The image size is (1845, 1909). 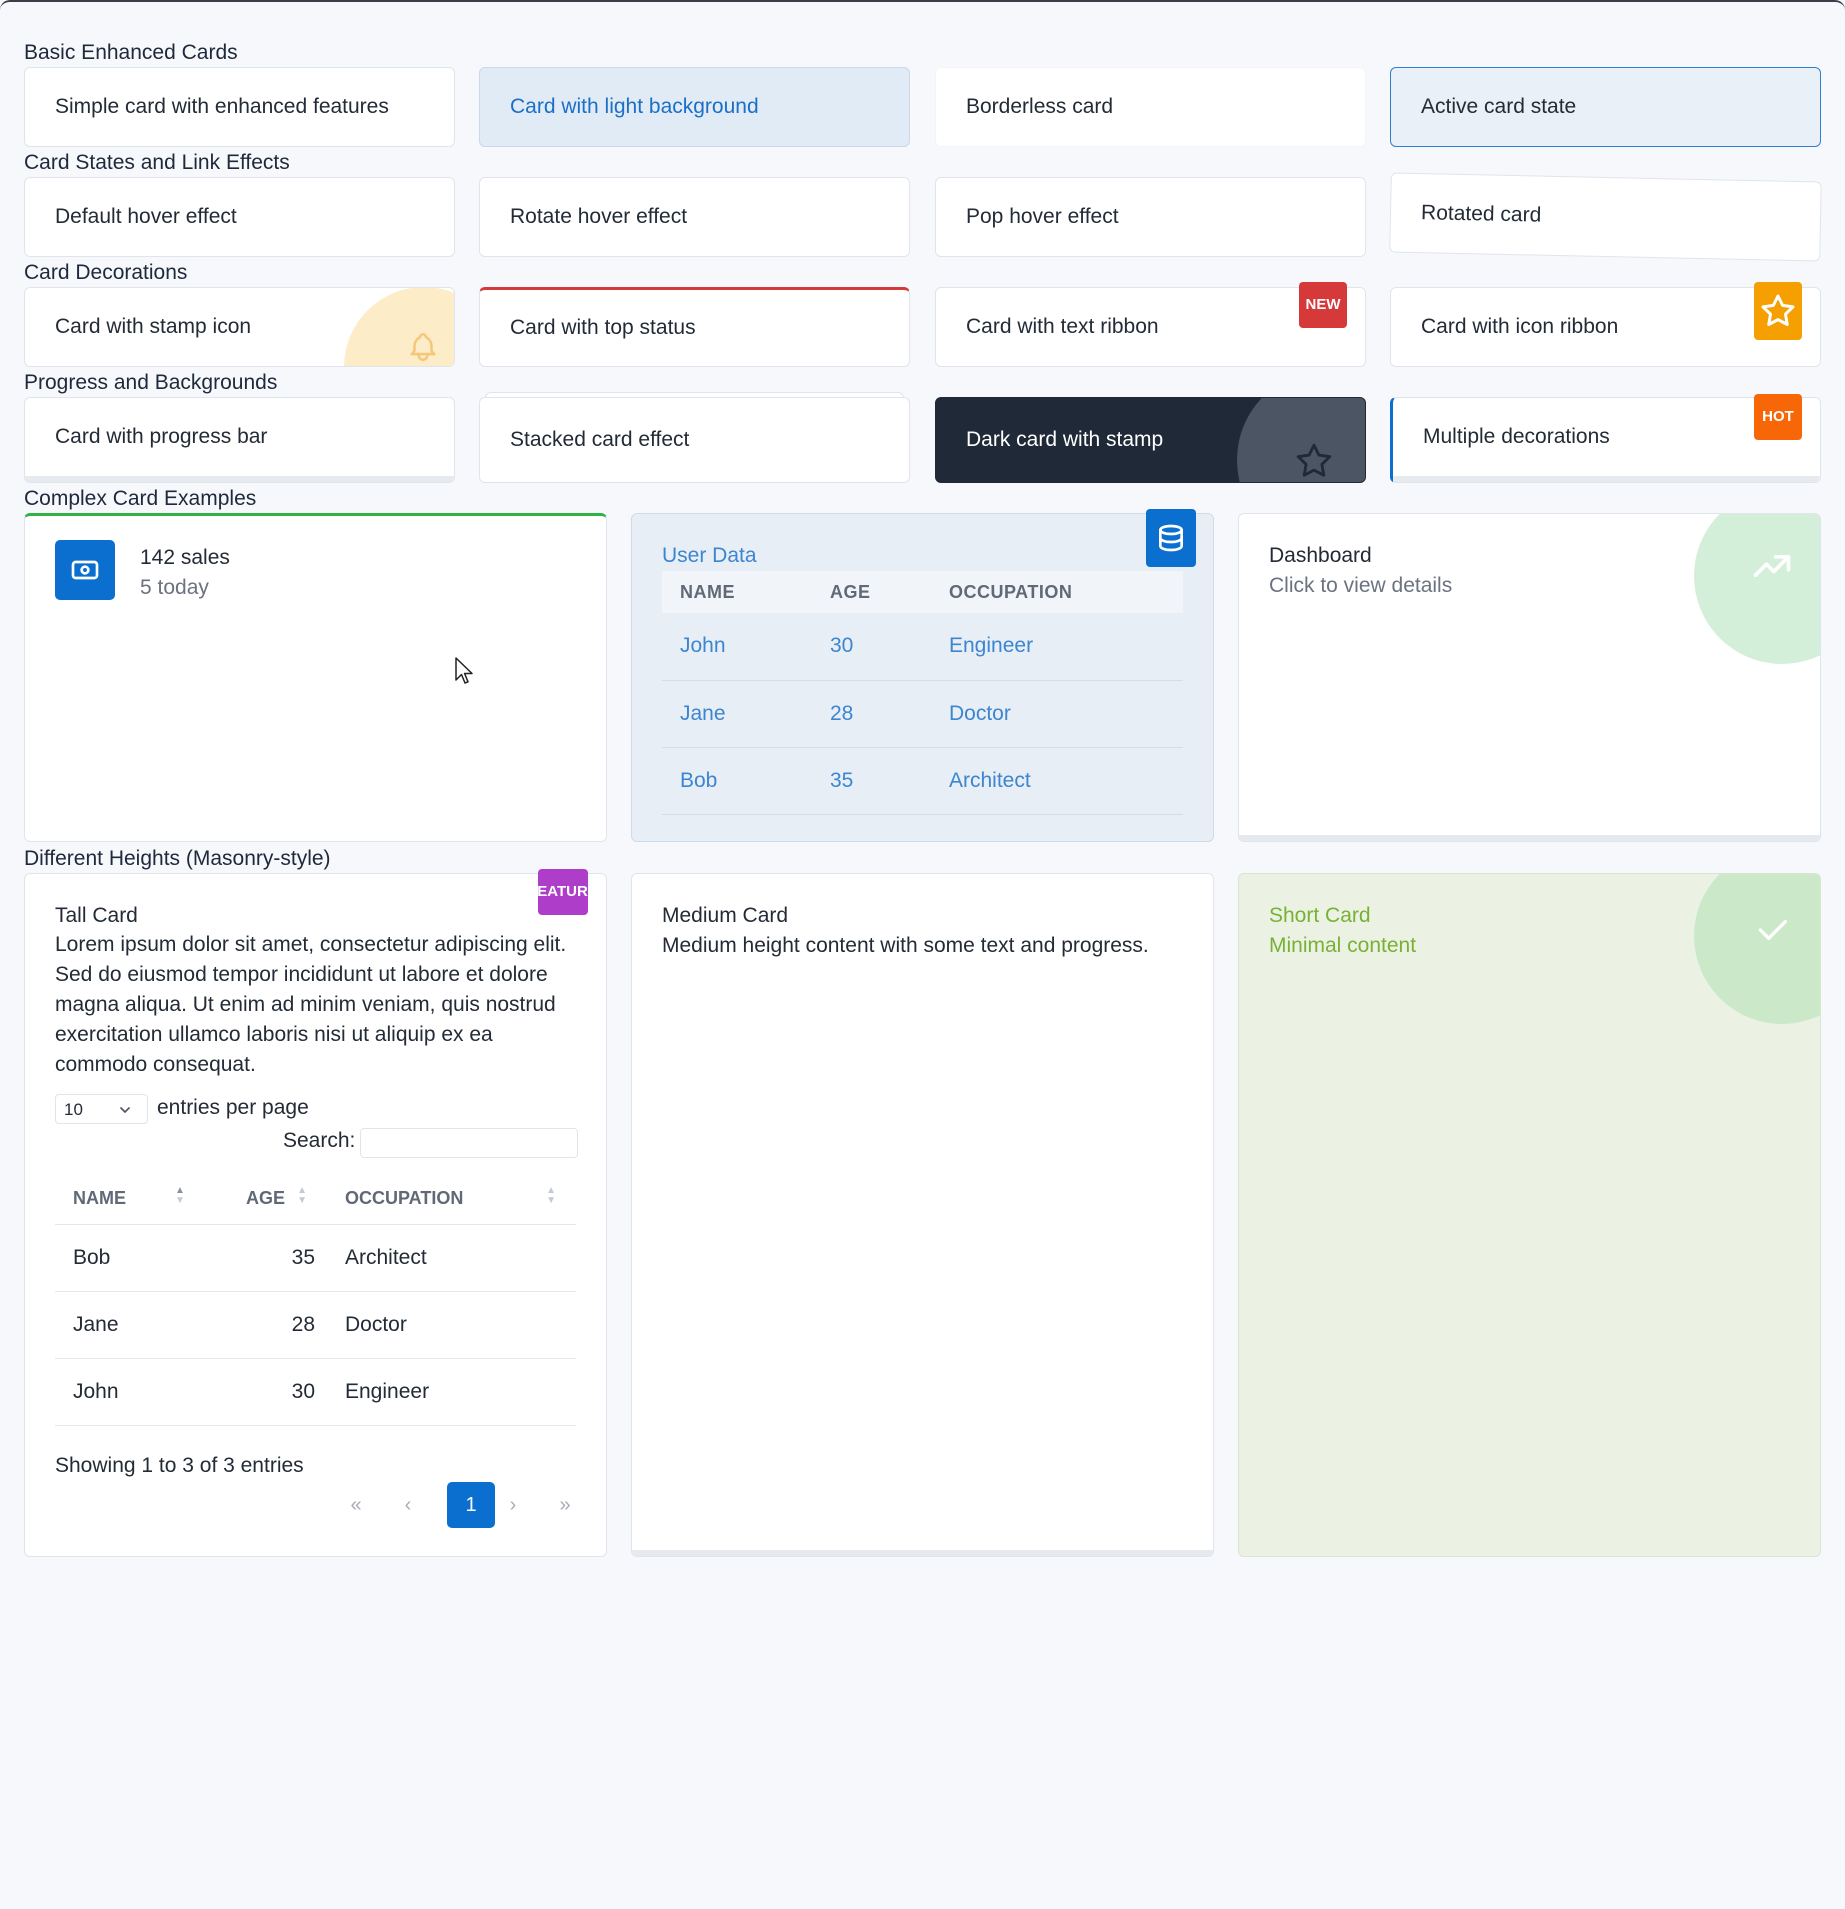 What do you see at coordinates (469, 1143) in the screenshot?
I see `search-input` at bounding box center [469, 1143].